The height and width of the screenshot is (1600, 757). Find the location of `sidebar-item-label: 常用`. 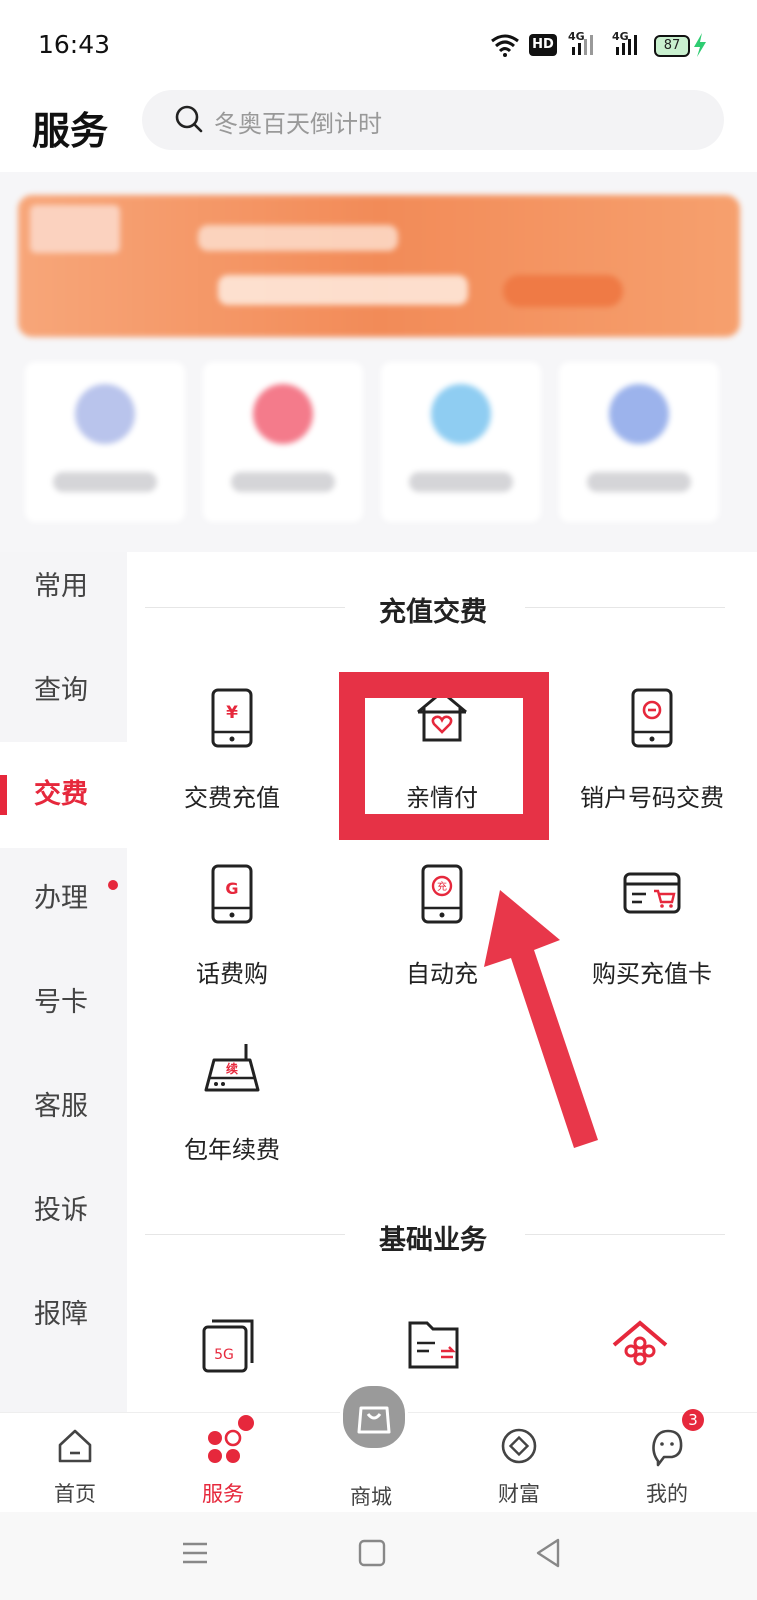

sidebar-item-label: 常用 is located at coordinates (61, 586).